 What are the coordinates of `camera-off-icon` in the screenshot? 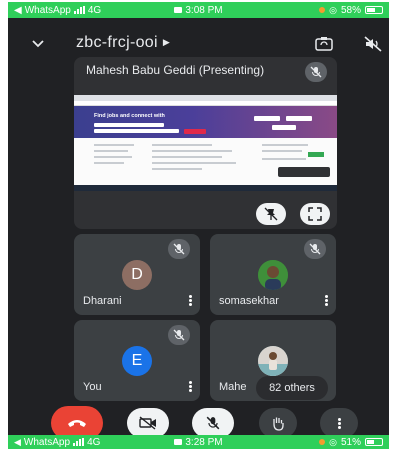 It's located at (147, 423).